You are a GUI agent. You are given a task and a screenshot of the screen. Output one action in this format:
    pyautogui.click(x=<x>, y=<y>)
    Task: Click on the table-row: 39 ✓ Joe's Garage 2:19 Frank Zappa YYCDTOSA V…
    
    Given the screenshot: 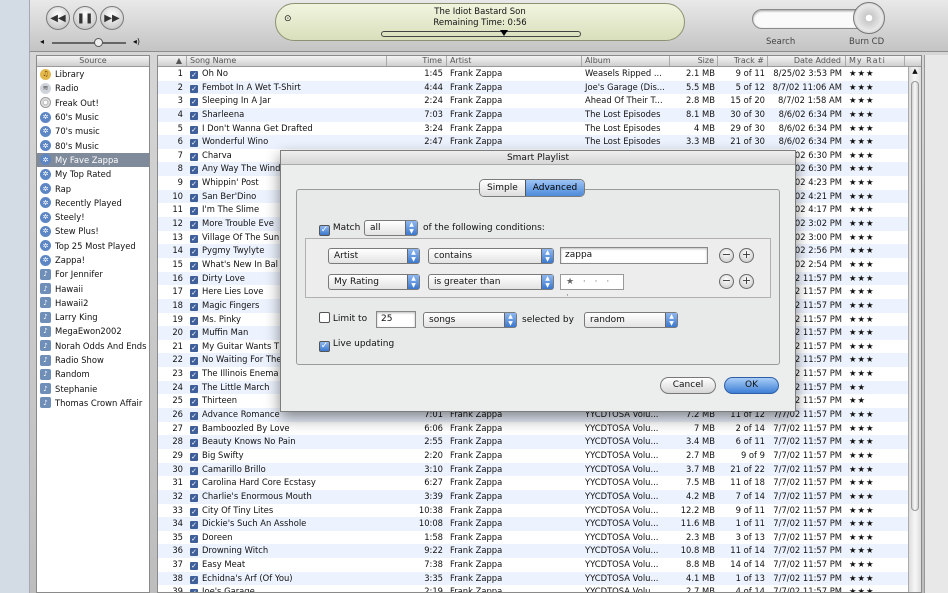 What is the action you would take?
    pyautogui.click(x=539, y=588)
    